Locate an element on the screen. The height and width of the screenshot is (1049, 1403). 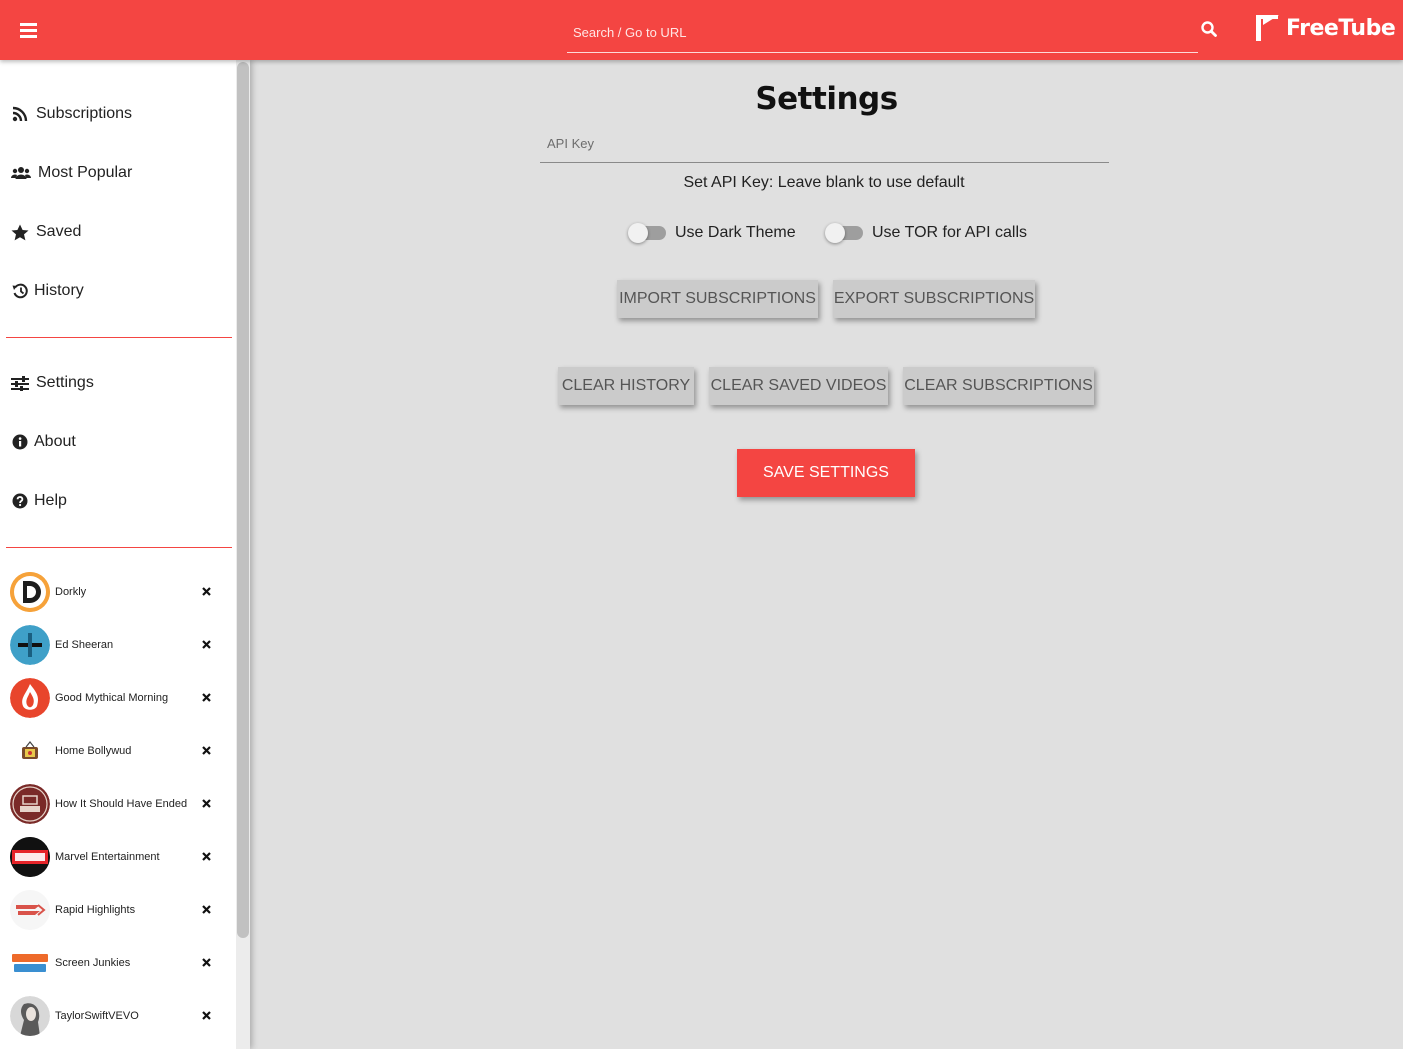
freetube-logo-mark-icon is located at coordinates (1268, 28).